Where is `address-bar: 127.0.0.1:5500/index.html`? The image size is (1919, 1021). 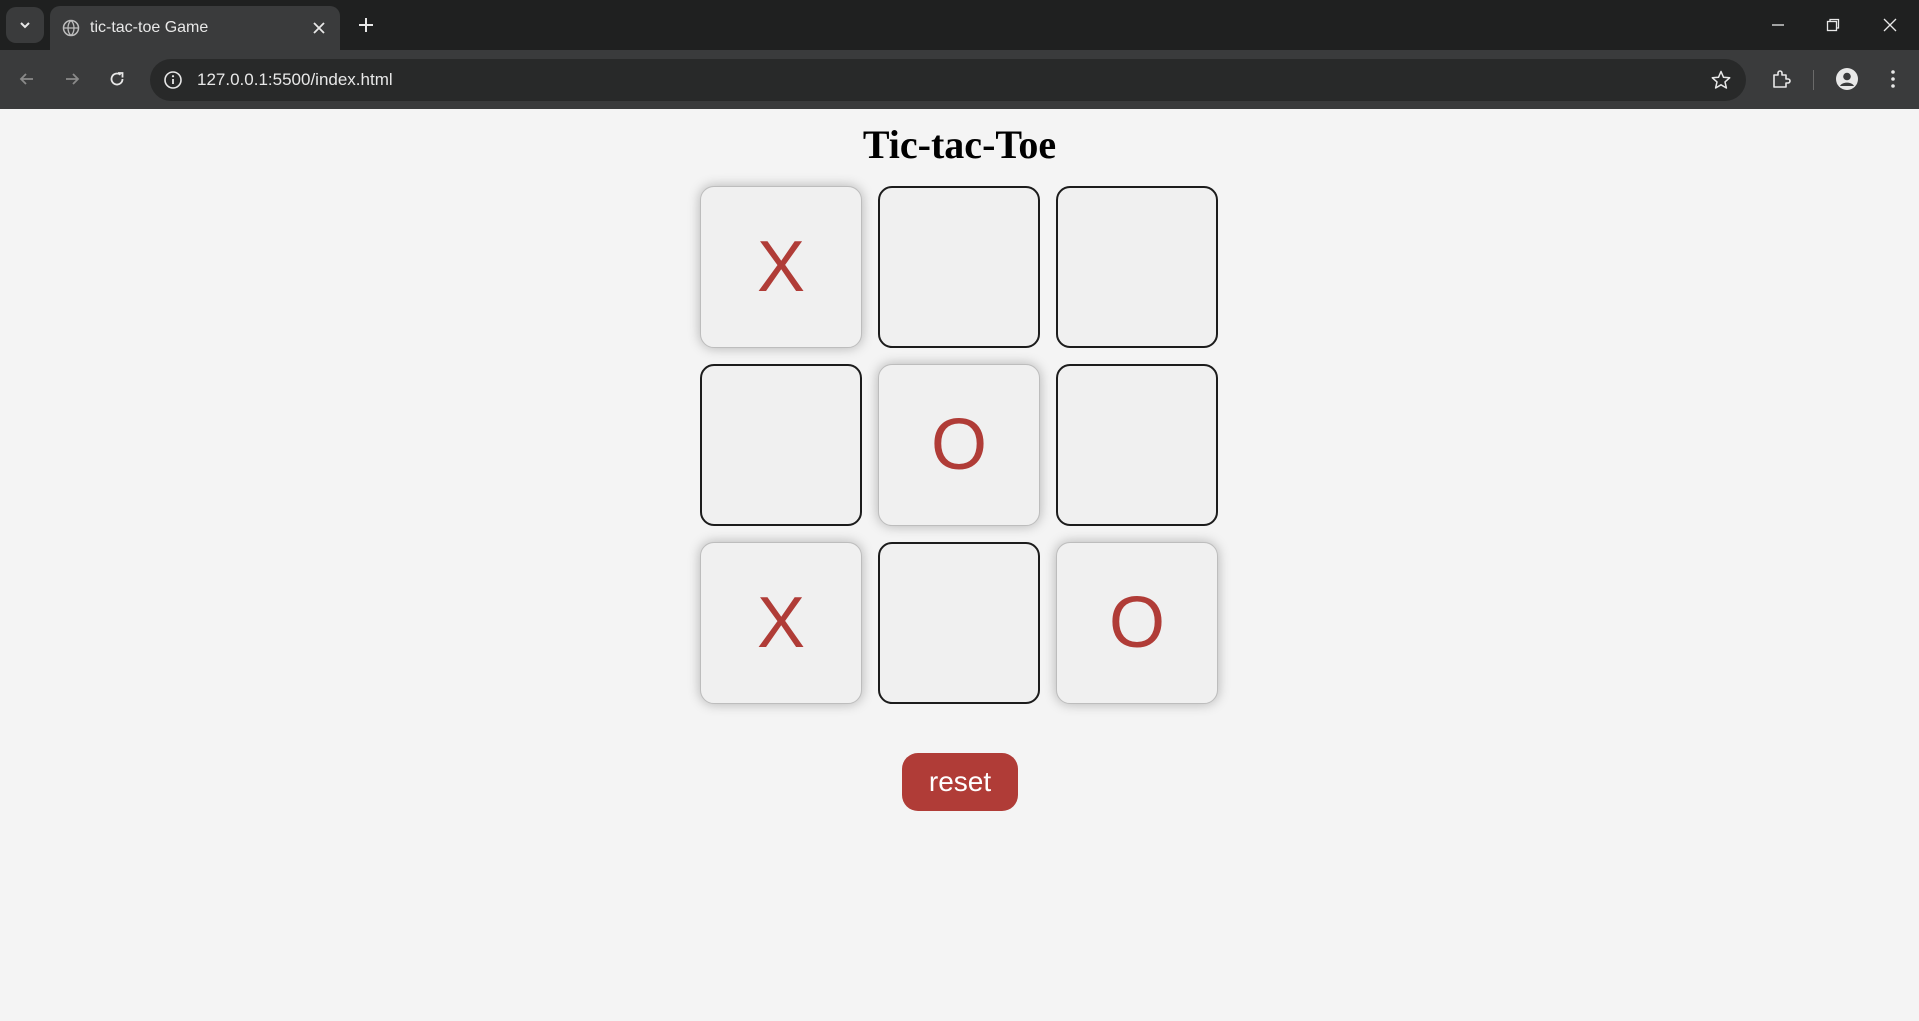 address-bar: 127.0.0.1:5500/index.html is located at coordinates (948, 80).